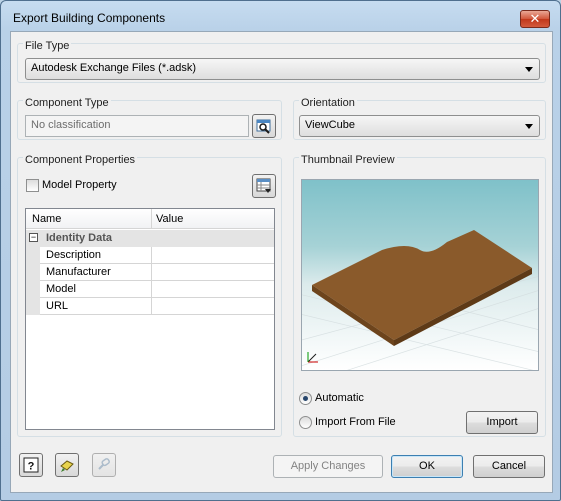  I want to click on apply-changes-button: Apply Changes, so click(328, 466).